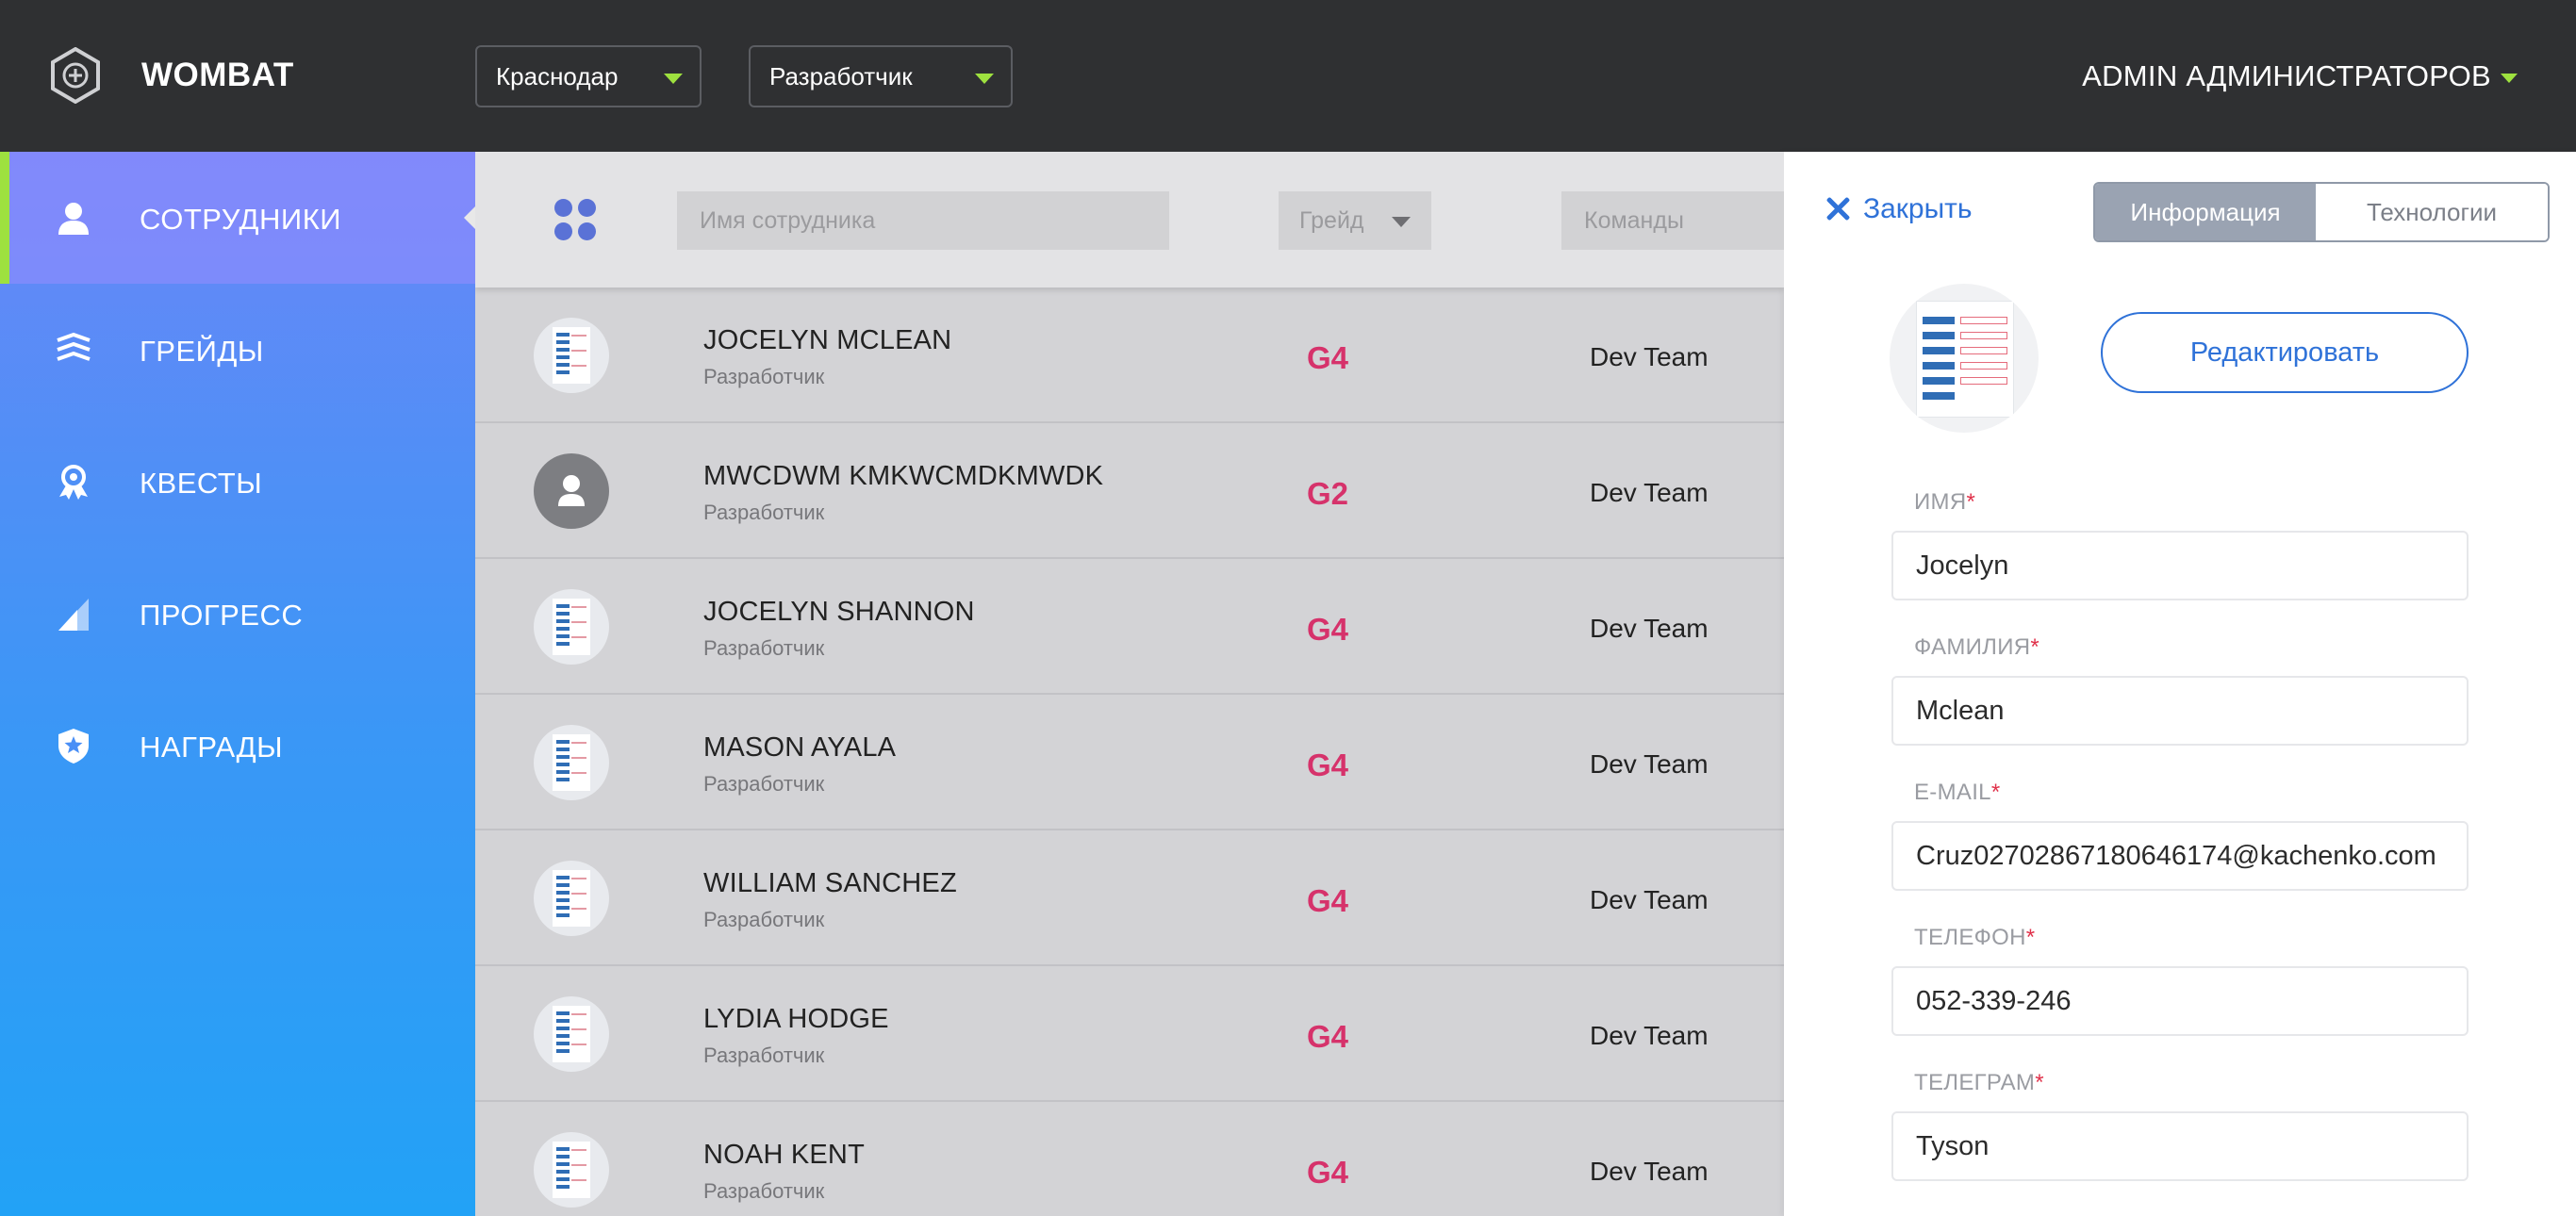 The height and width of the screenshot is (1216, 2576). I want to click on last-name-field: Mclean, so click(2180, 711).